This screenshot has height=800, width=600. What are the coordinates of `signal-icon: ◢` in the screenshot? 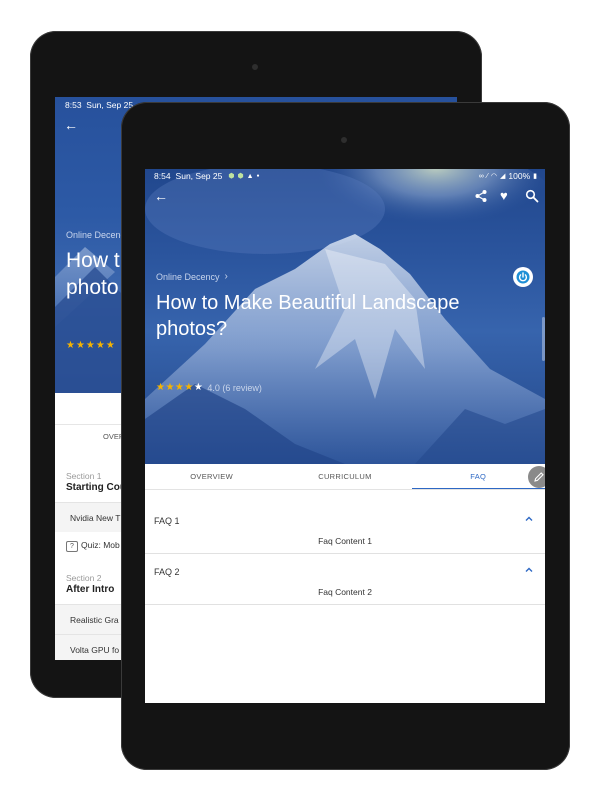 It's located at (503, 176).